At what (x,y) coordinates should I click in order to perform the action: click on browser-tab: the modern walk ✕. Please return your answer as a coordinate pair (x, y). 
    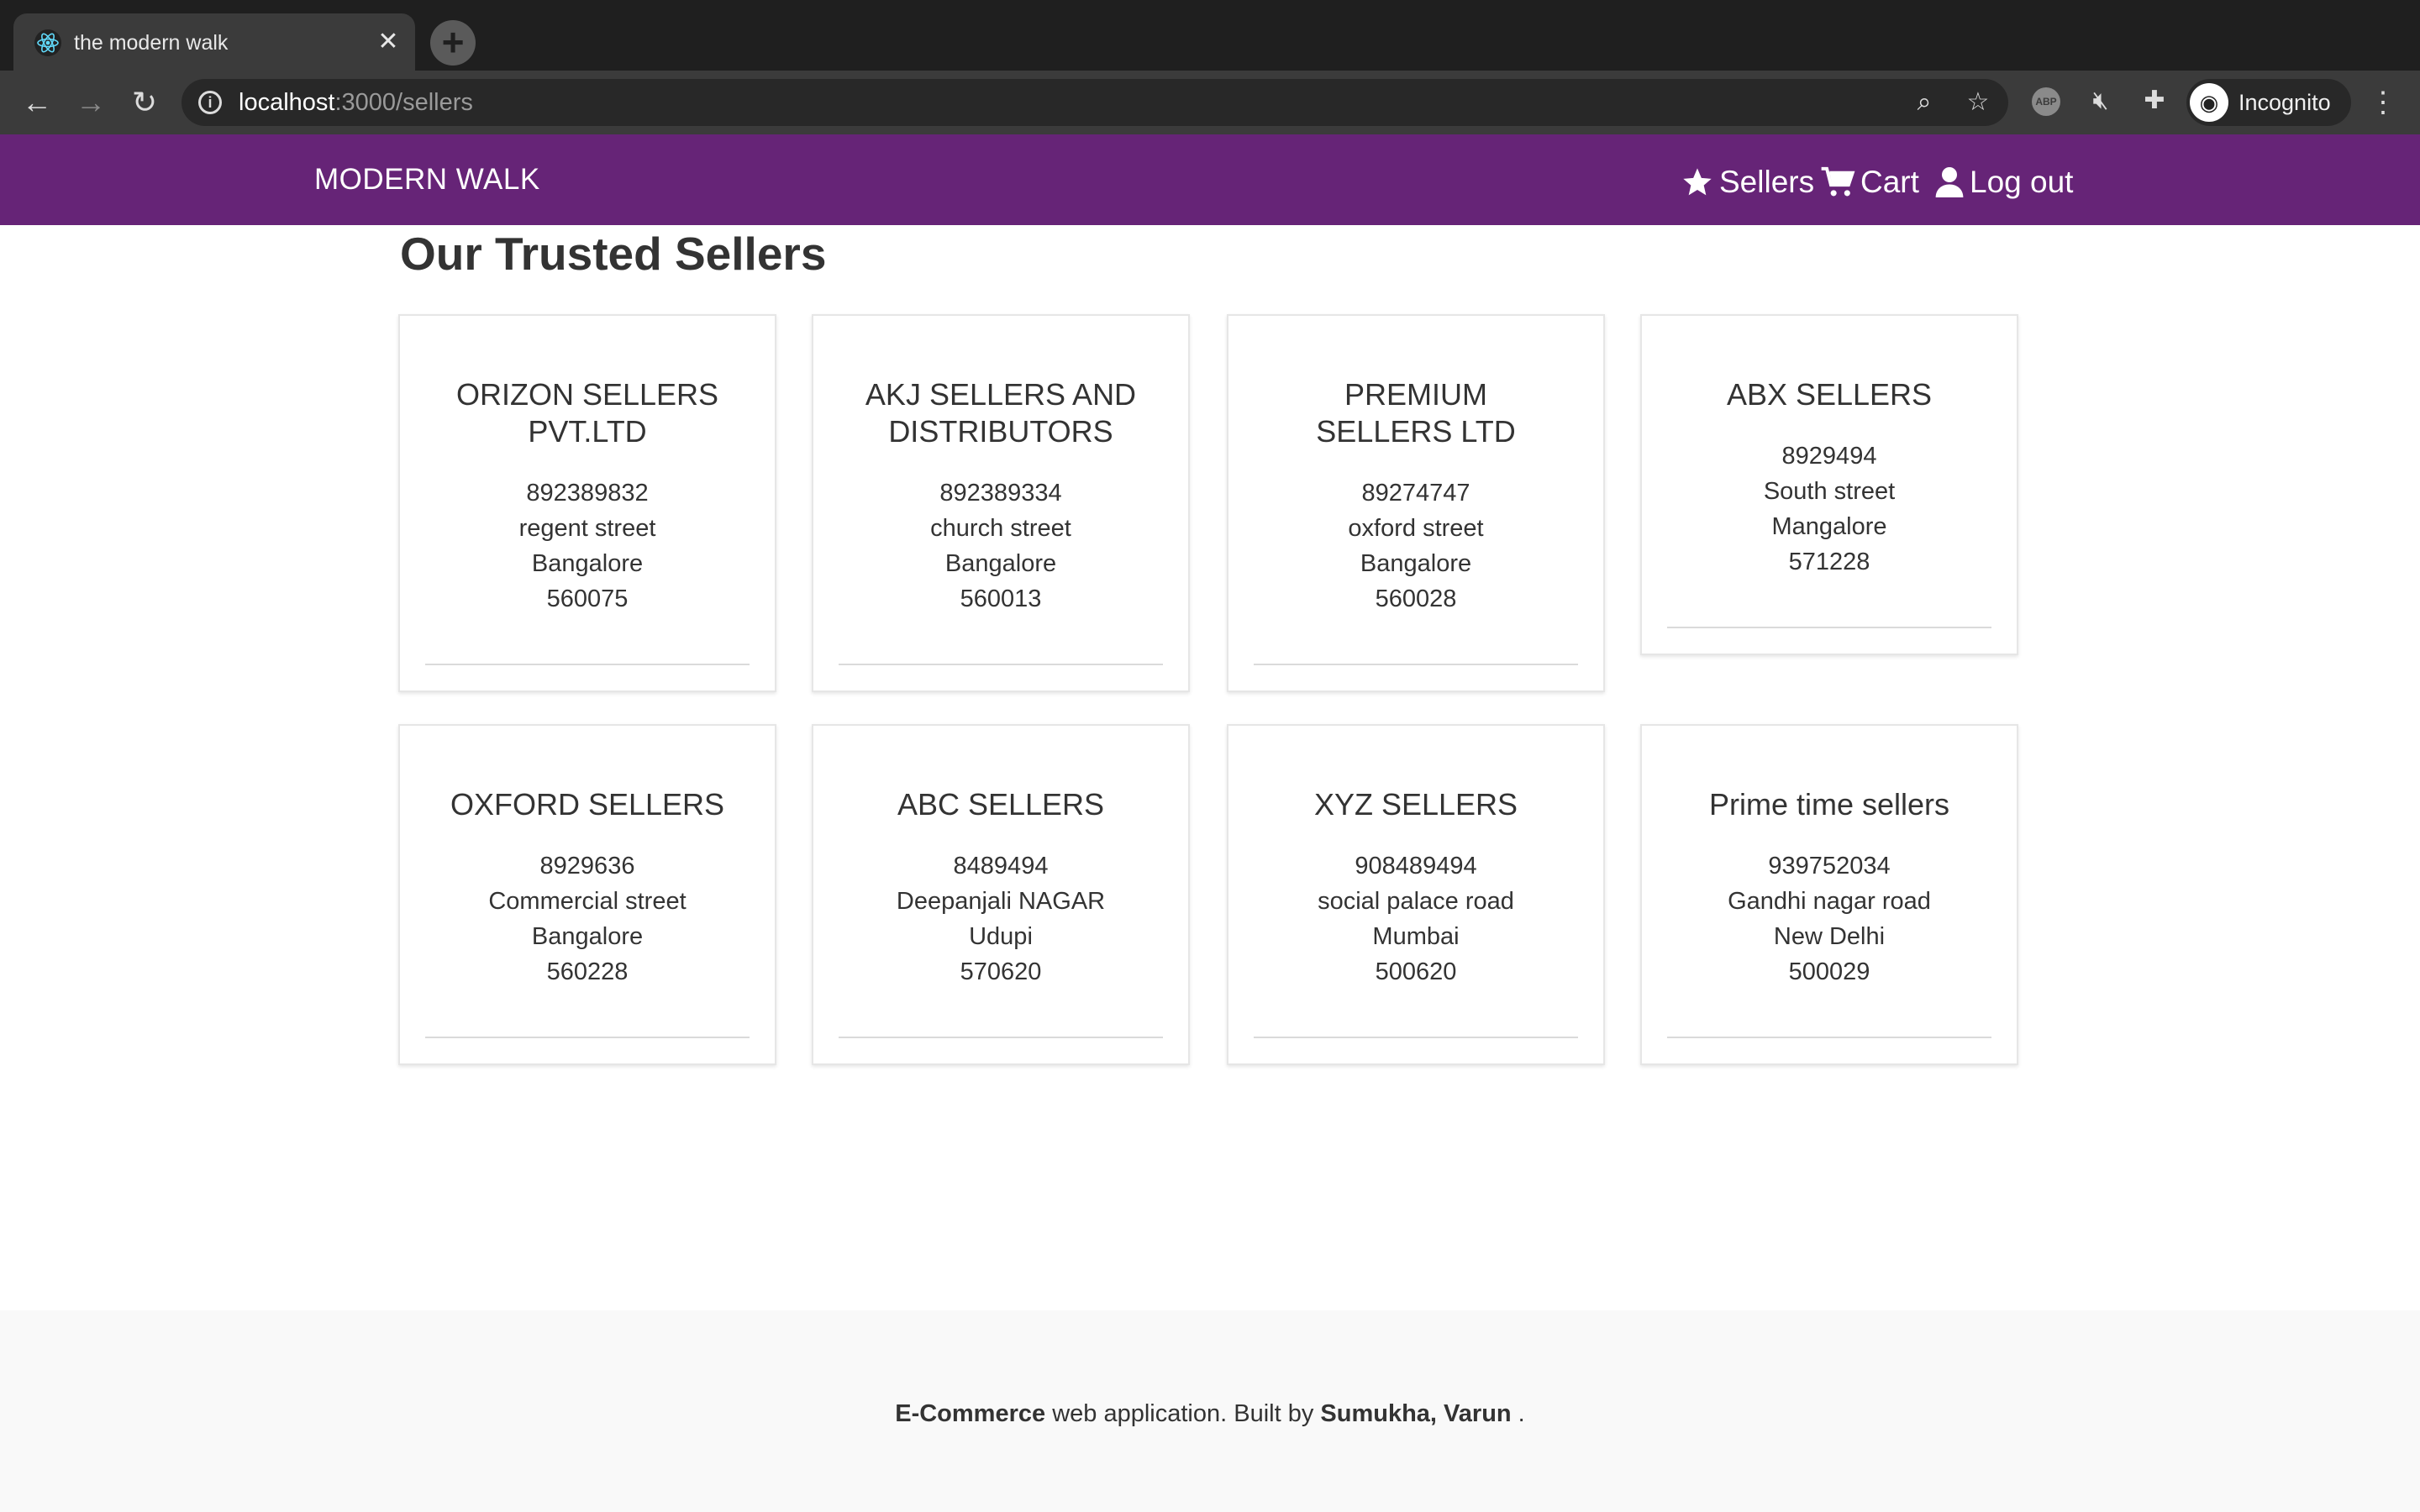
    Looking at the image, I should click on (214, 42).